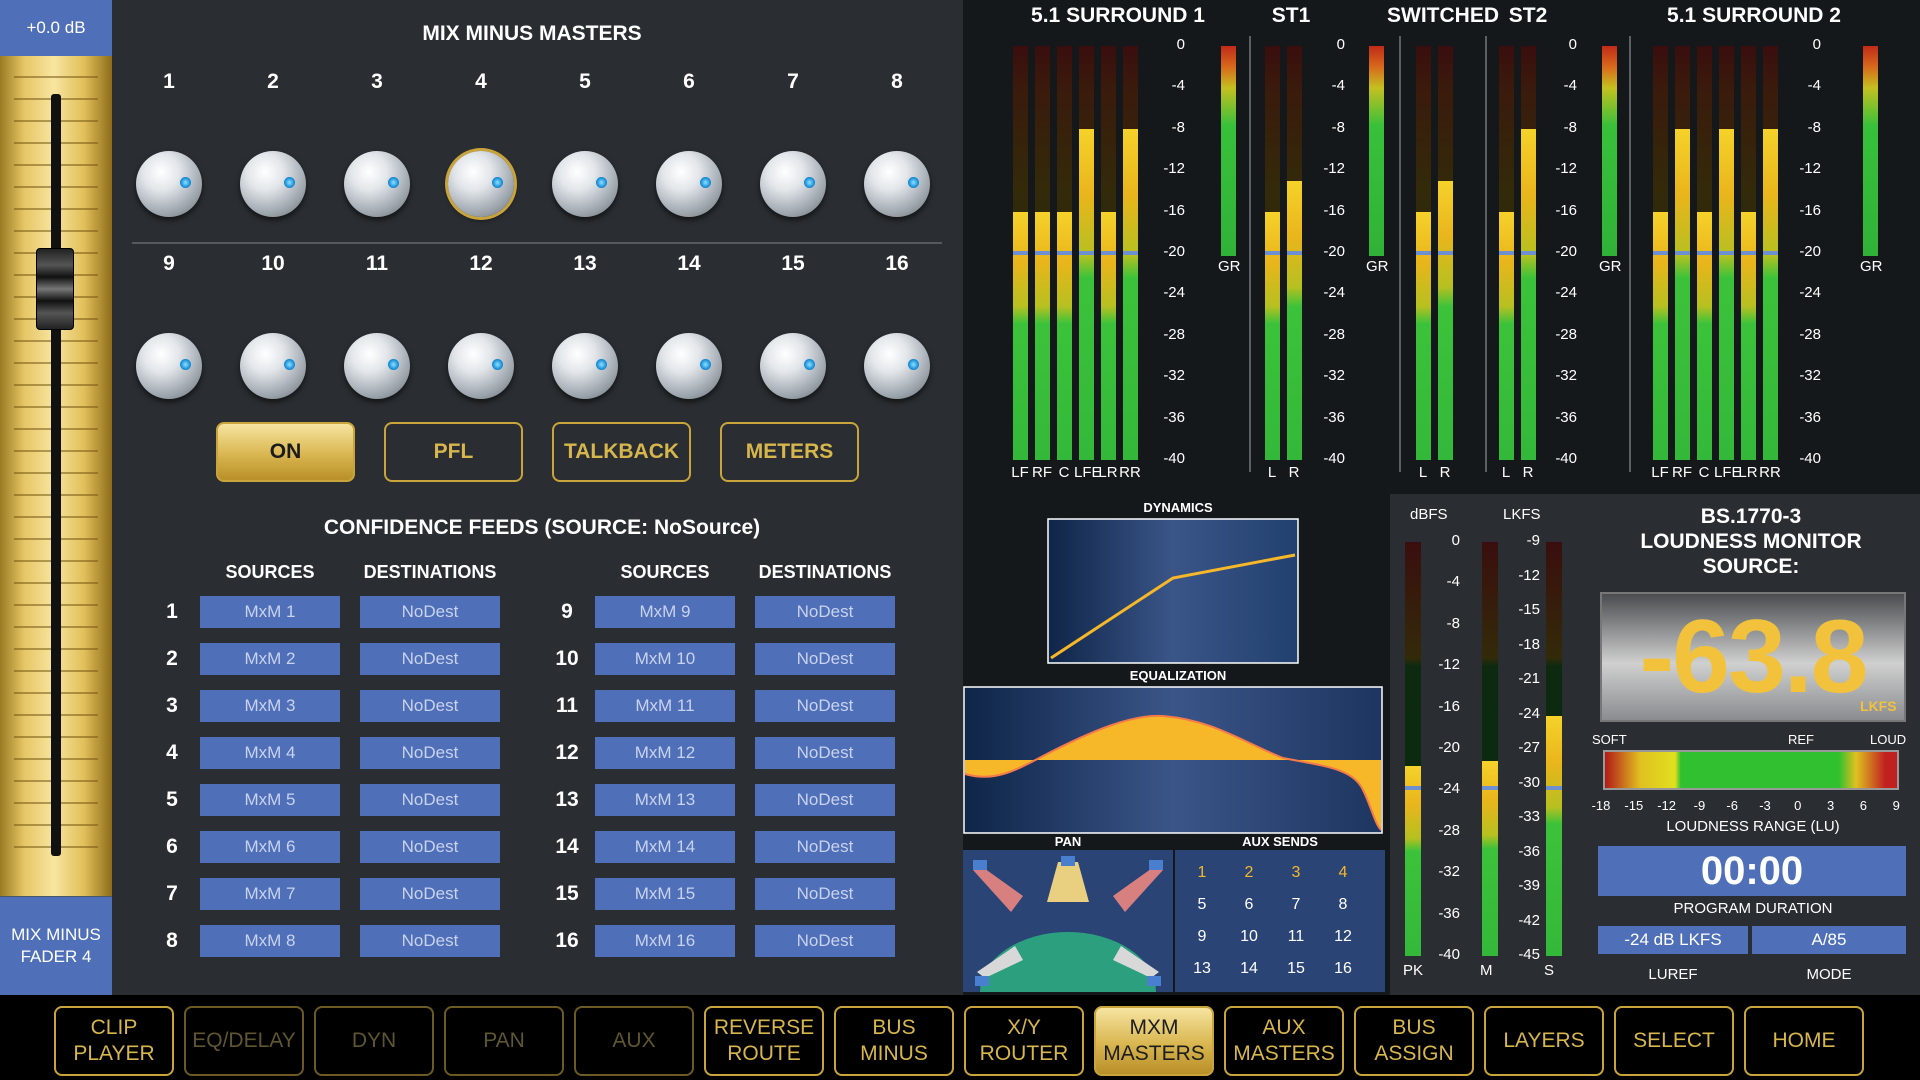  I want to click on on-button: ON, so click(285, 452).